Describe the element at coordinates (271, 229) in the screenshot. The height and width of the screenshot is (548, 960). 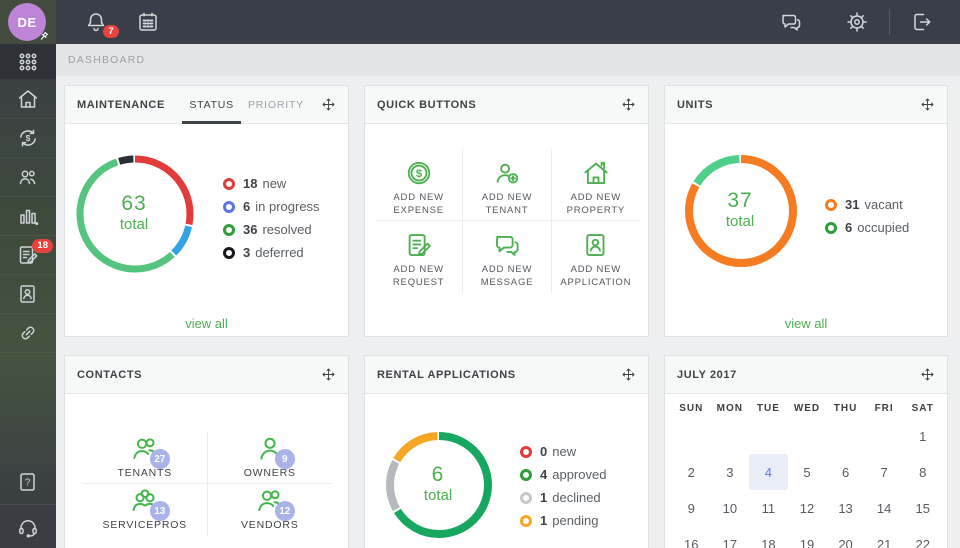
I see `legend-item: 36 resolved` at that location.